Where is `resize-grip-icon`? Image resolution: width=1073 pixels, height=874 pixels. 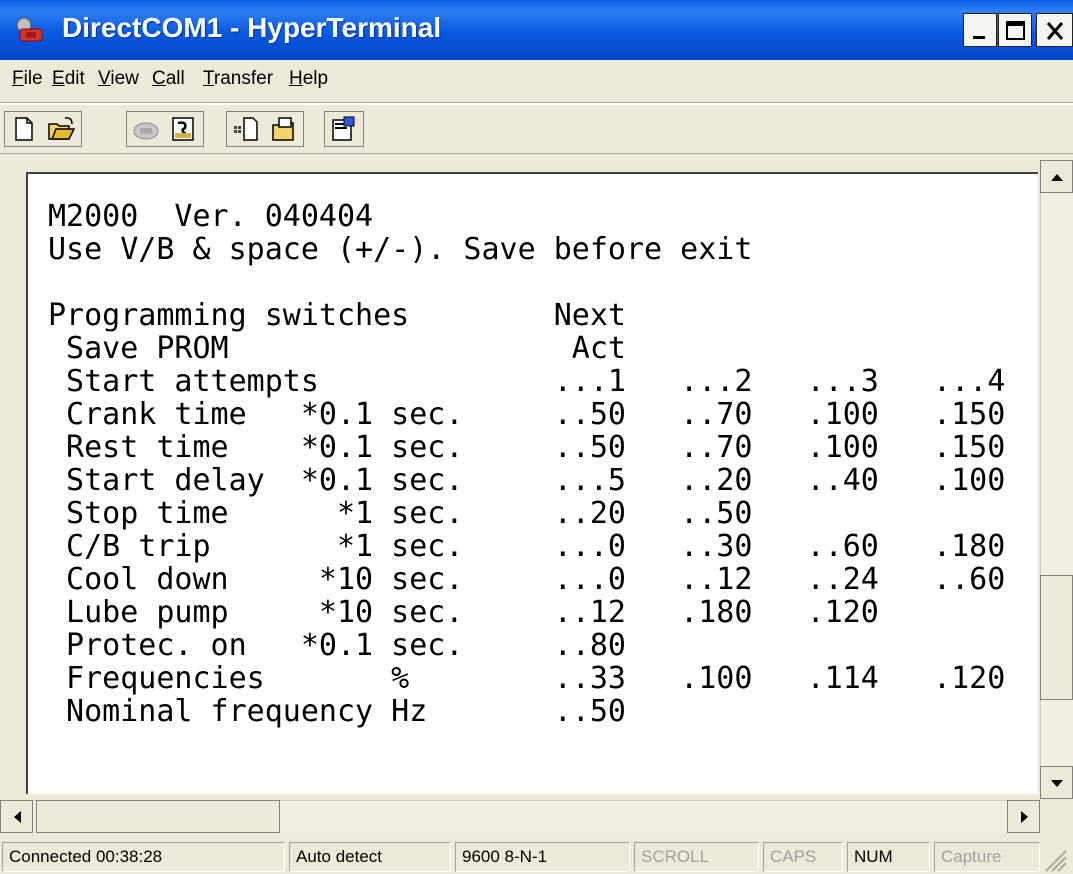 resize-grip-icon is located at coordinates (1055, 859).